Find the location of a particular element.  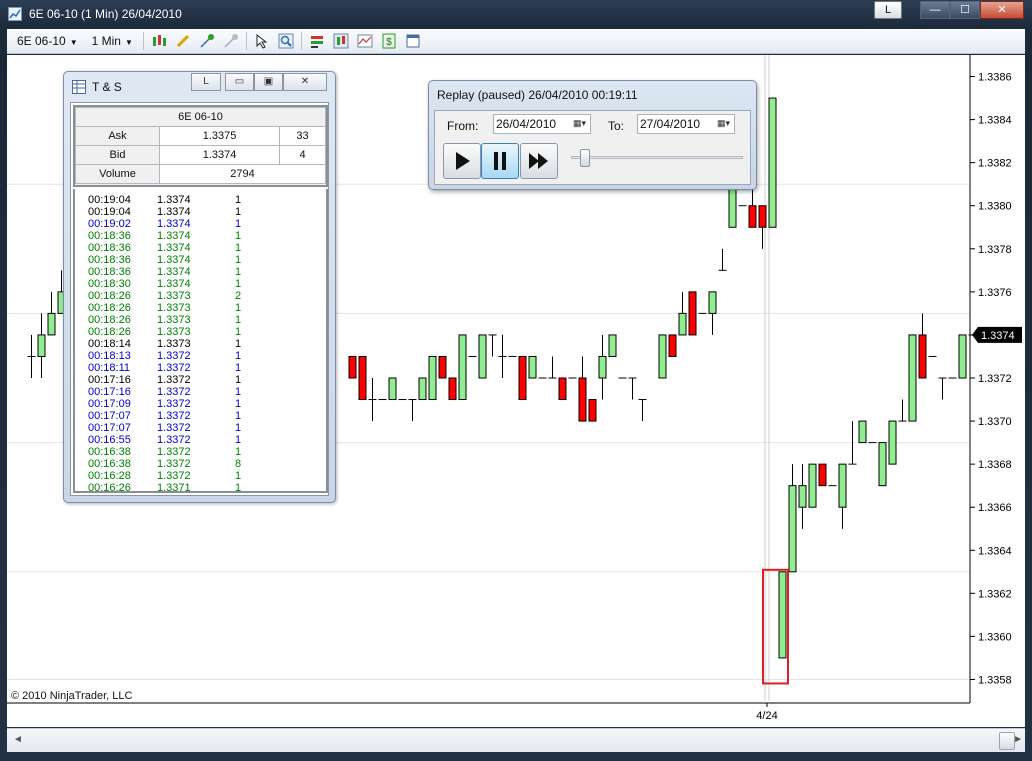

link-button: L is located at coordinates (888, 10).